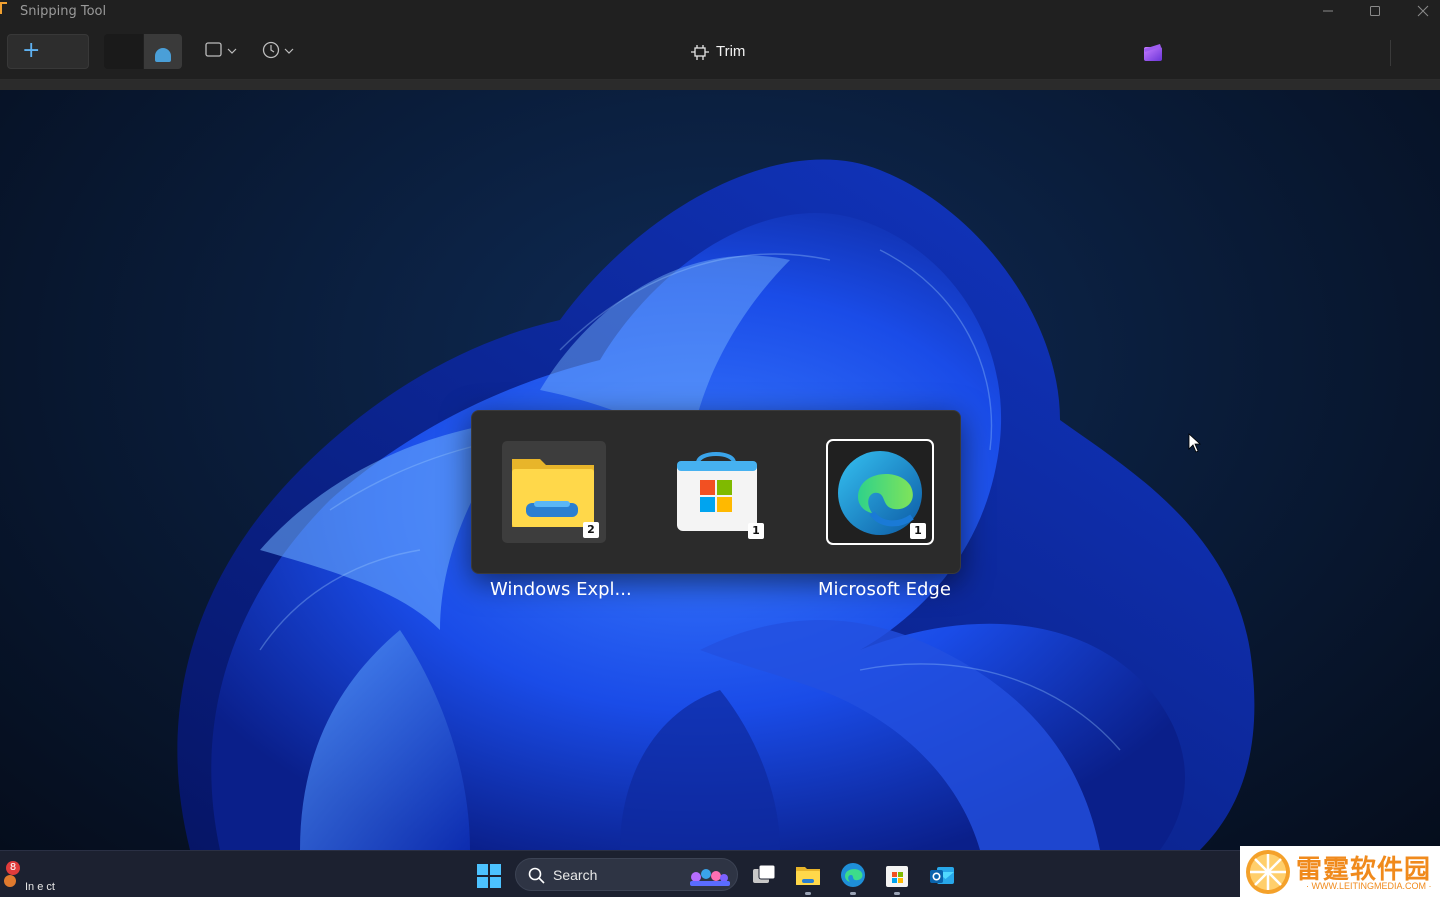 The width and height of the screenshot is (1440, 897). I want to click on watermark-subtitle: · WWW.LEITINGMEDIA.COM ·, so click(1369, 886).